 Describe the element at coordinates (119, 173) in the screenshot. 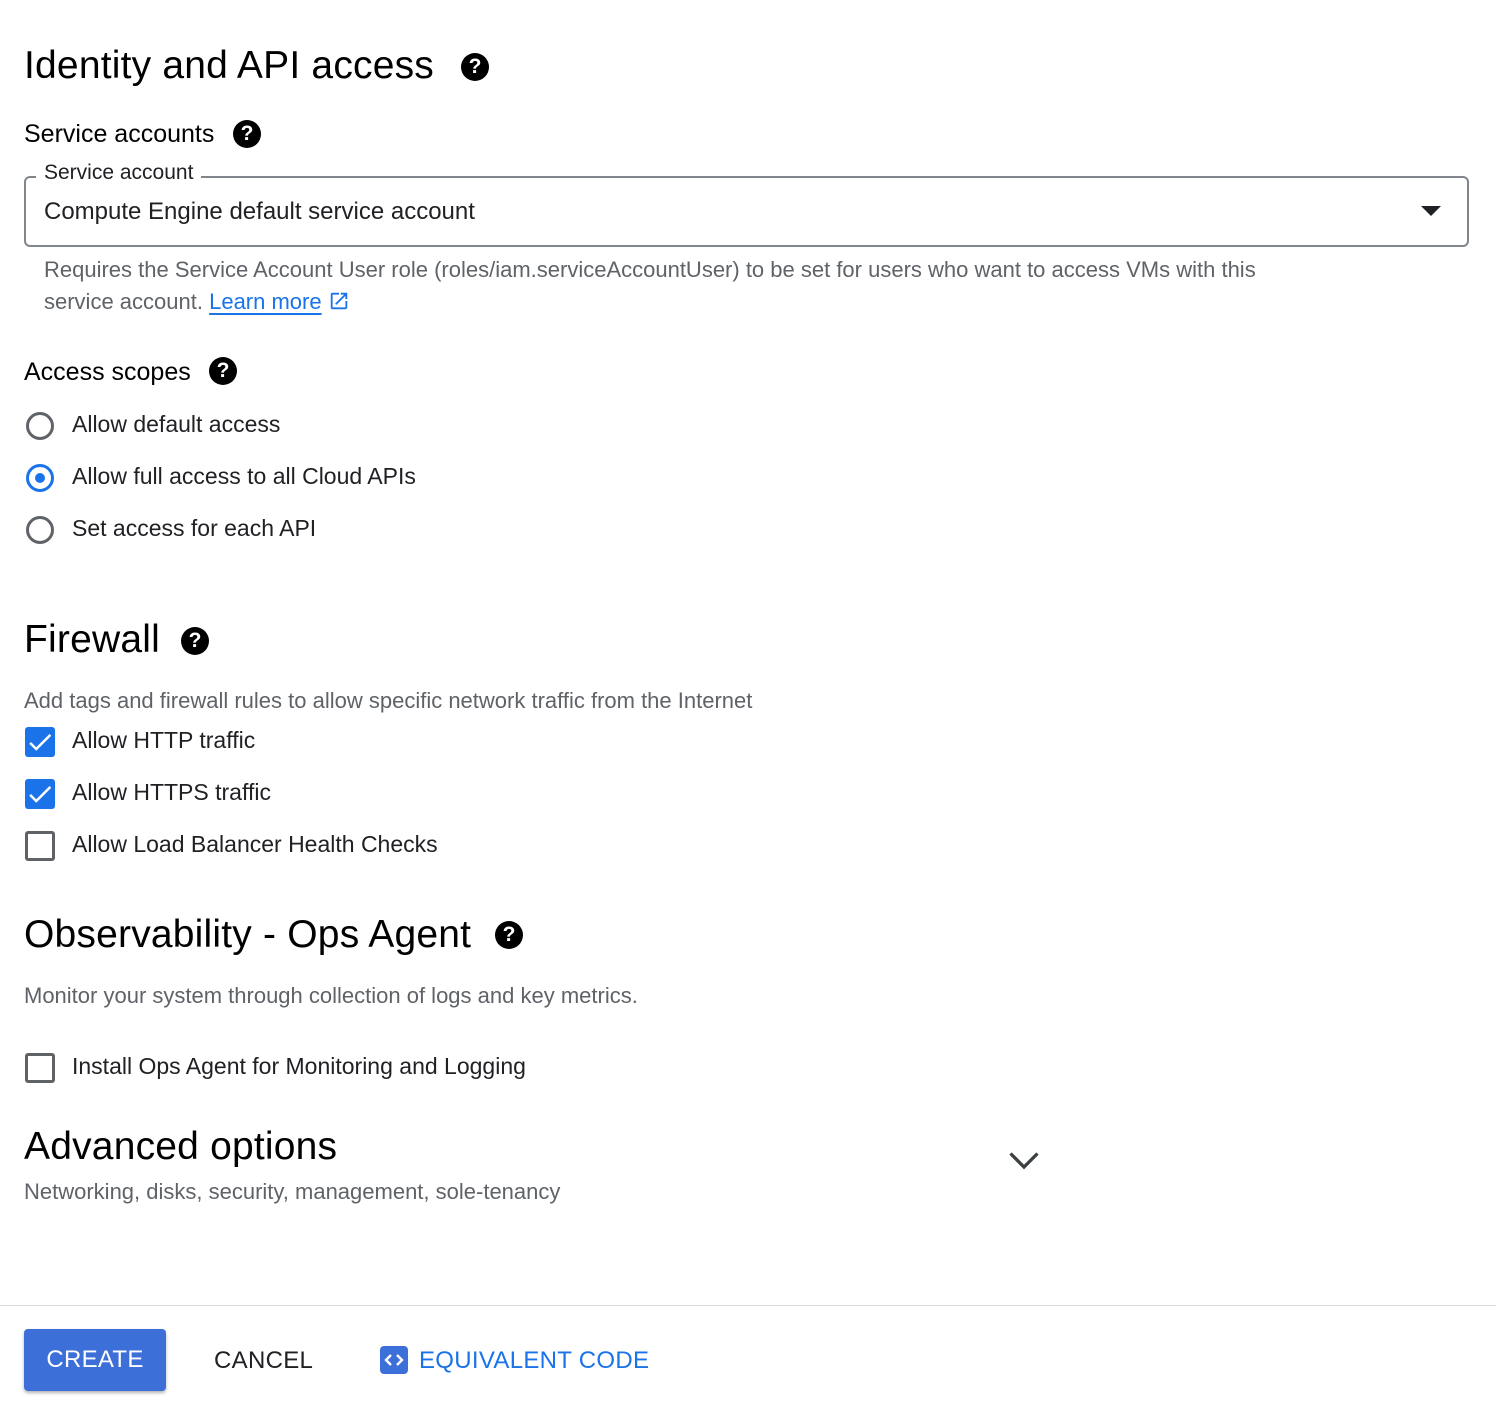

I see `service-account-field-label: Service account` at that location.